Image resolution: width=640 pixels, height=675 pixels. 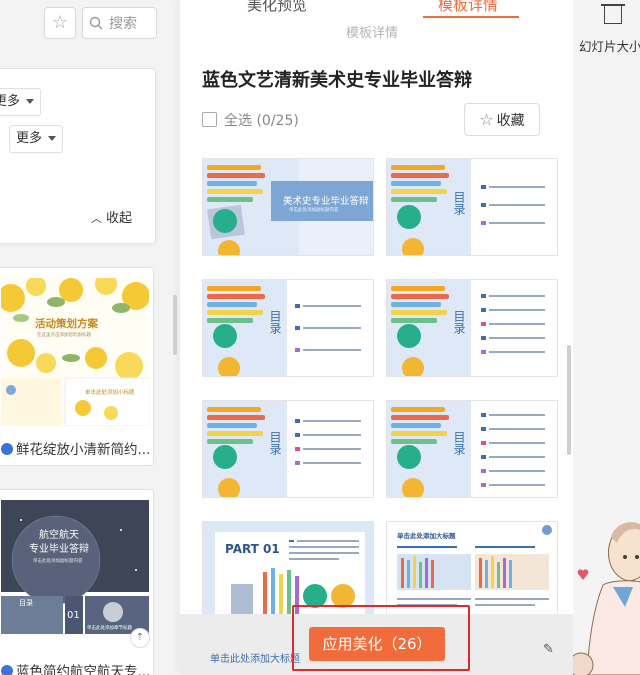 What do you see at coordinates (326, 201) in the screenshot?
I see `slide-cover-title: 美术史专业毕业答辩` at bounding box center [326, 201].